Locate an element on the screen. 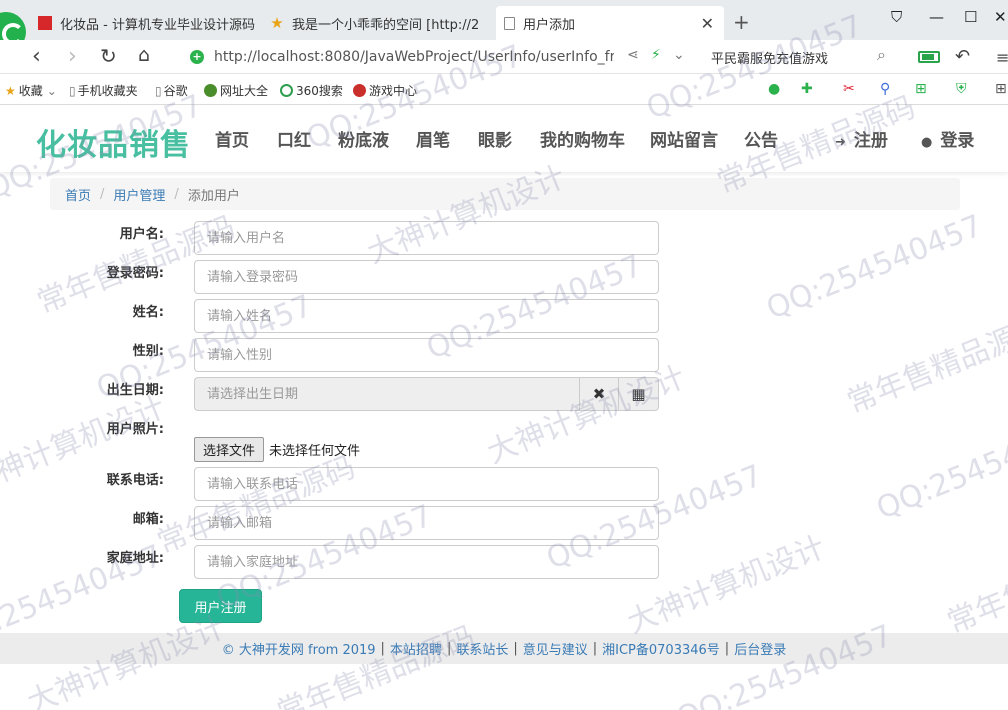 The width and height of the screenshot is (1008, 710). bookmark-label: 谷歌 is located at coordinates (175, 91).